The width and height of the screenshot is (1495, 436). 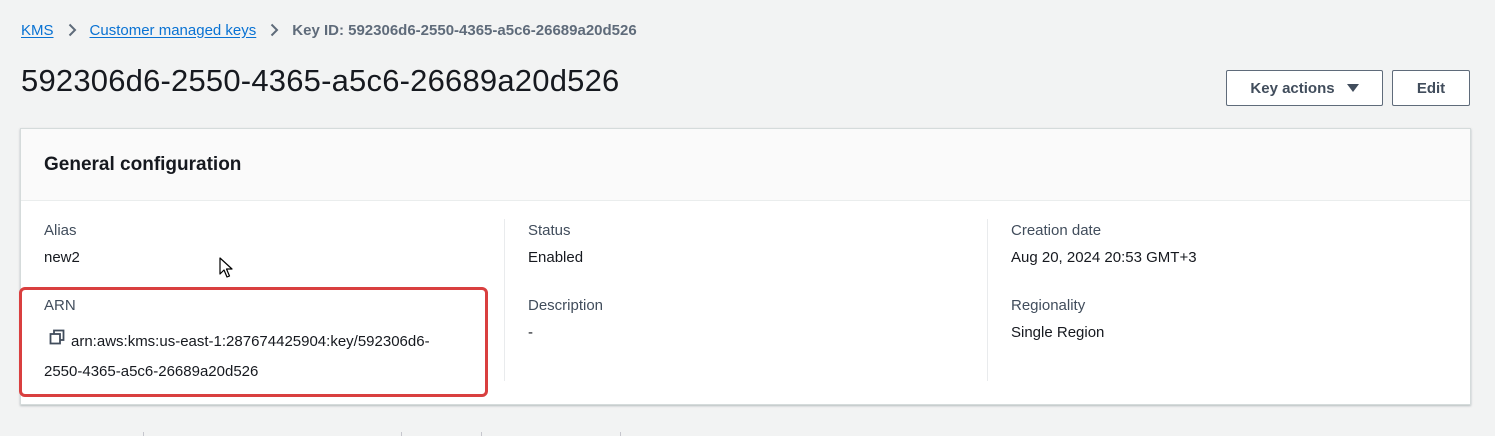 I want to click on regionality-label: Regionality, so click(x=1048, y=305).